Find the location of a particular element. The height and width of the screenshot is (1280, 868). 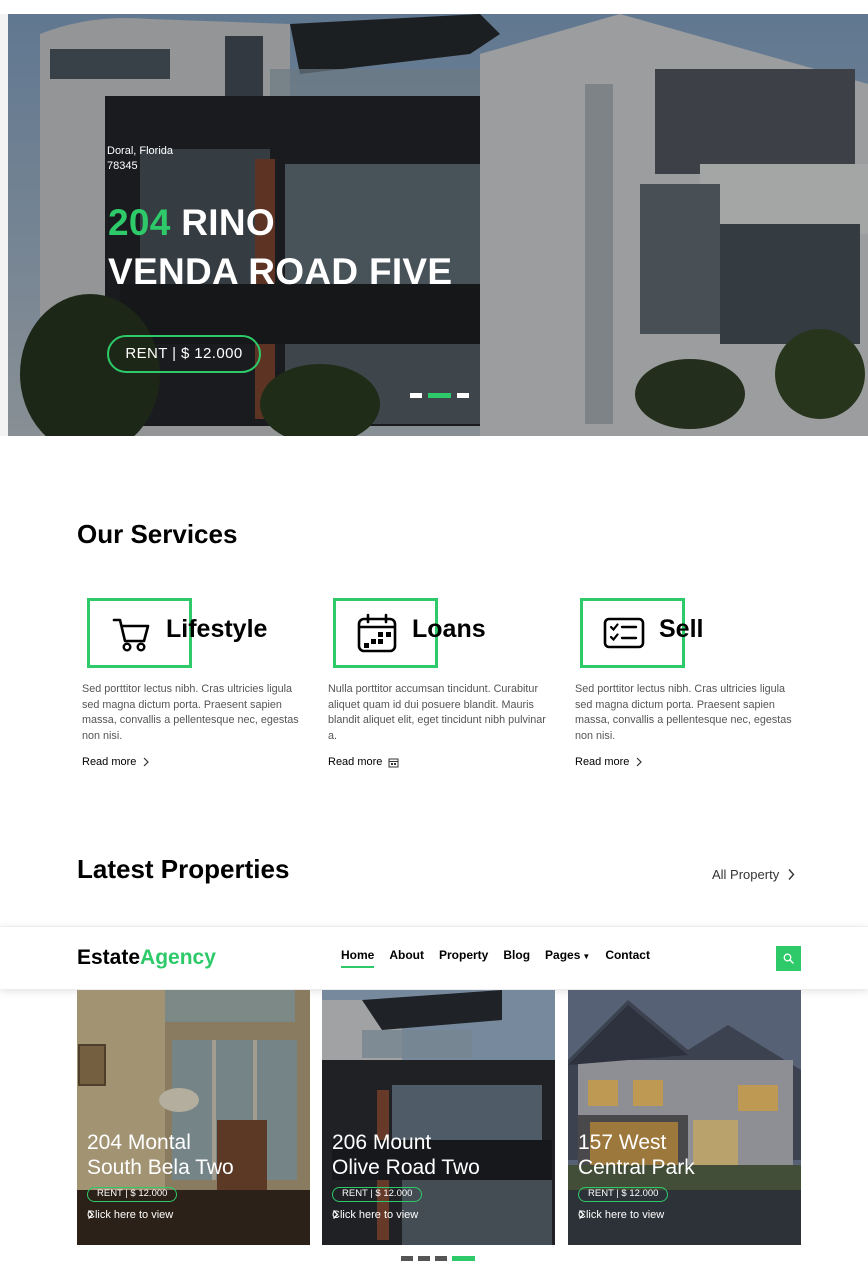

property-title-line1: 206 Mount is located at coordinates (382, 1142).